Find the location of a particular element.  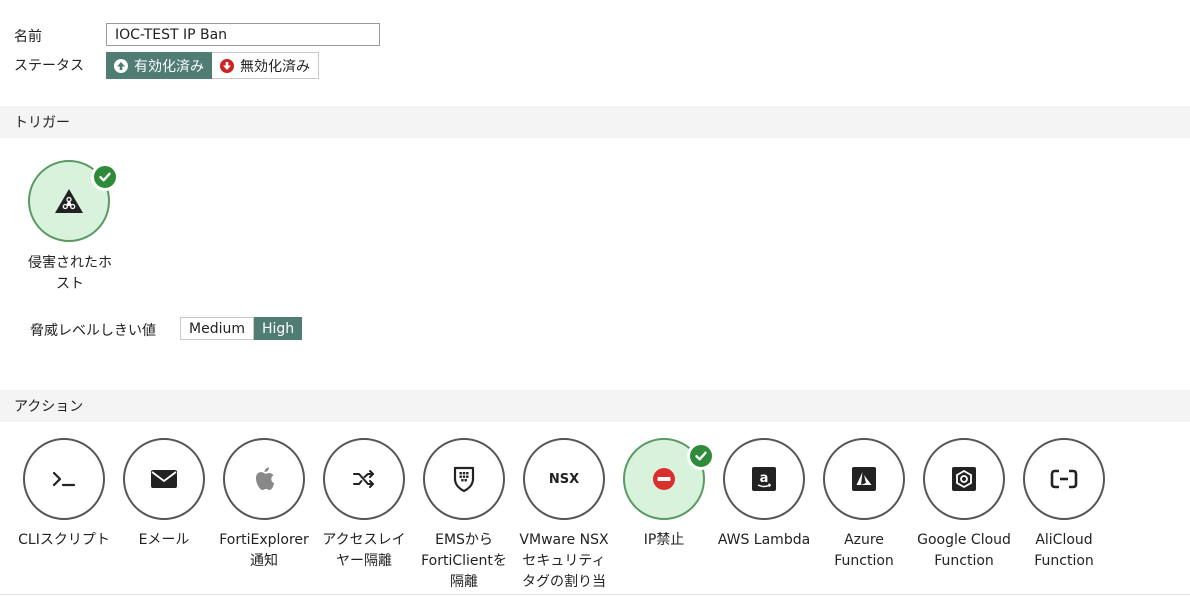

action-alicloud-function-label-line: Function is located at coordinates (1064, 561).